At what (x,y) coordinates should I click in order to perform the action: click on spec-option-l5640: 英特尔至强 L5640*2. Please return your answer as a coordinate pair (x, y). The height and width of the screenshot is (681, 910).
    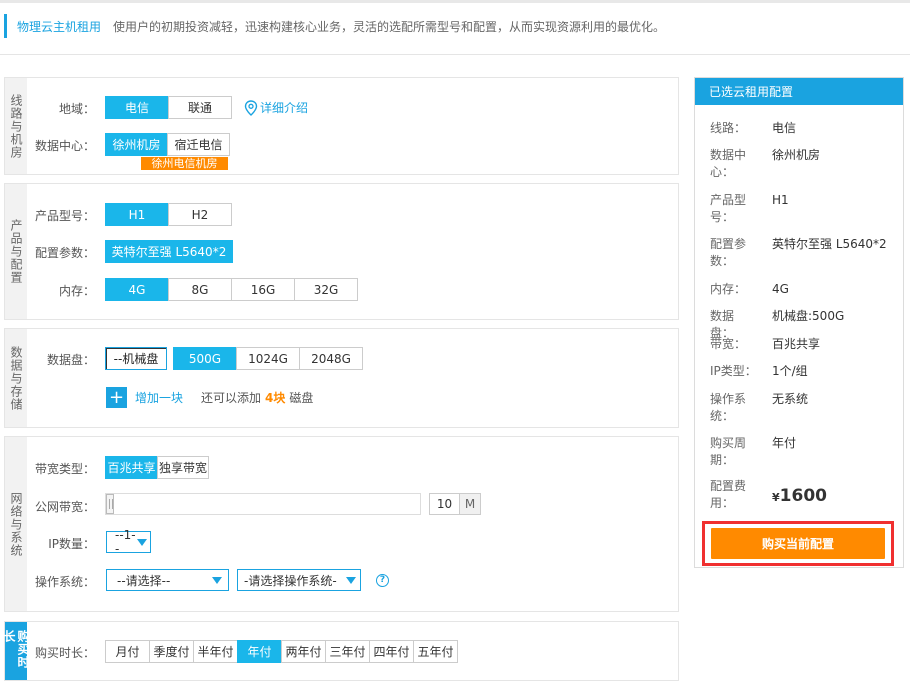
    Looking at the image, I should click on (169, 251).